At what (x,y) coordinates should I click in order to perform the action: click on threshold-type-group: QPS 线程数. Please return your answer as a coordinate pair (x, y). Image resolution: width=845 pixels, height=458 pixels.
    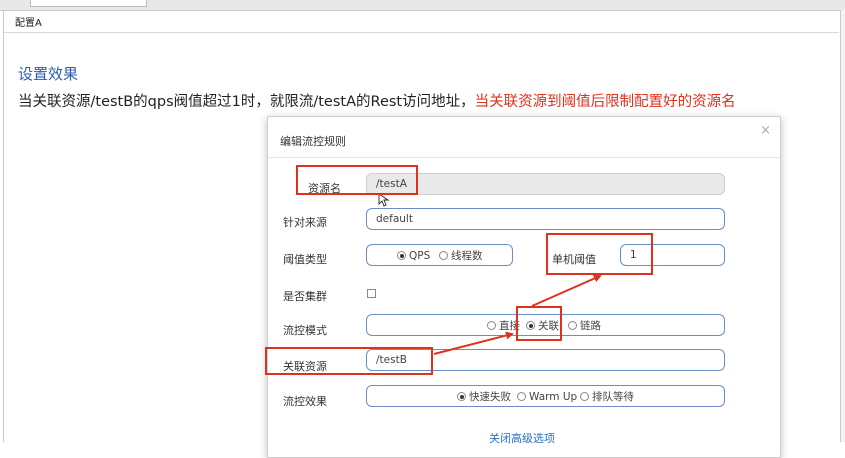
    Looking at the image, I should click on (439, 255).